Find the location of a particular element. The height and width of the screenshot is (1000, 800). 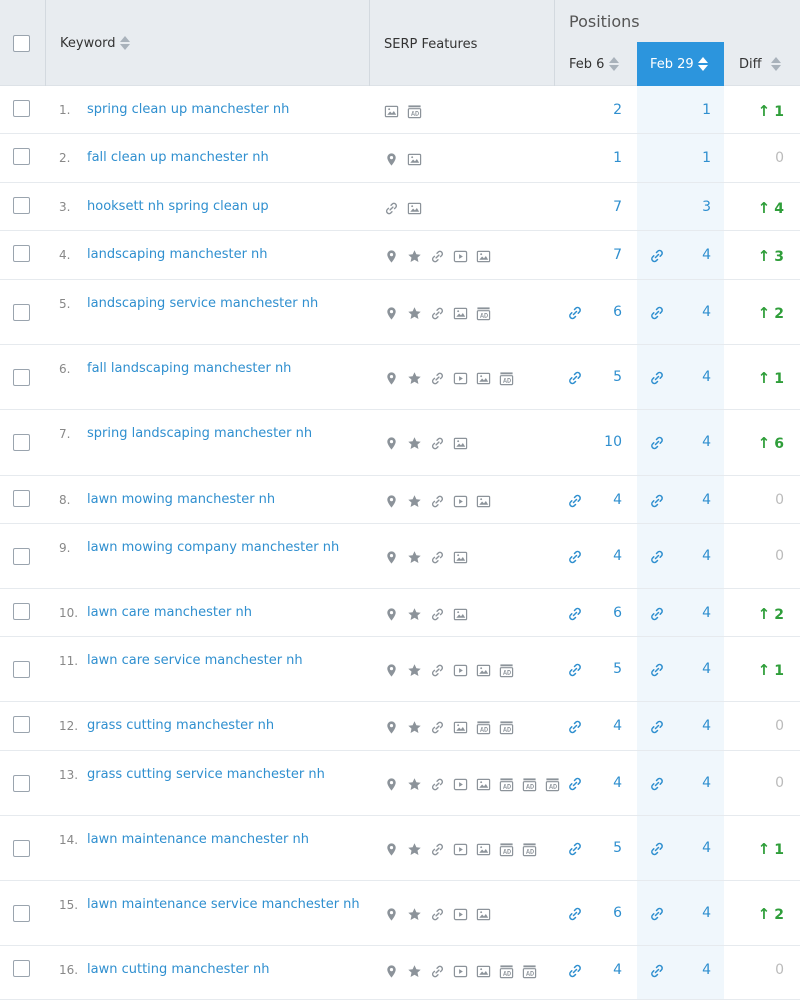

table-row: 9. lawn mowing company manchester nh 4 4 0 is located at coordinates (400, 556).